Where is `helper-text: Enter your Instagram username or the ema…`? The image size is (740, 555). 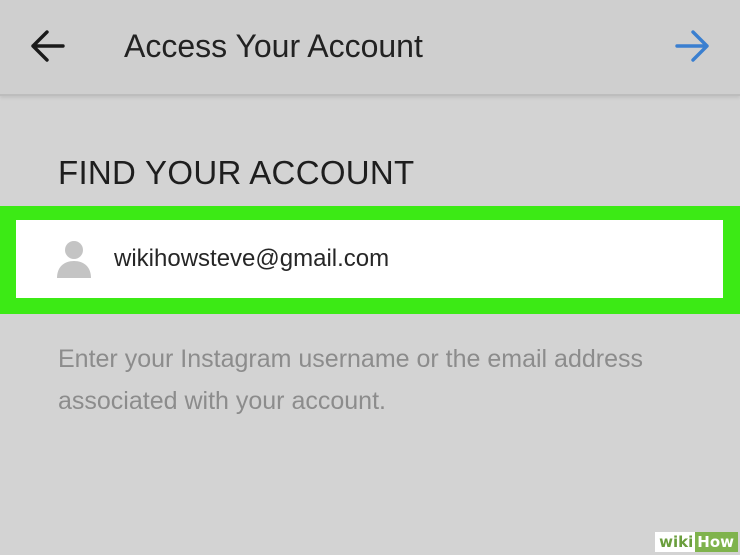 helper-text: Enter your Instagram username or the ema… is located at coordinates (350, 380).